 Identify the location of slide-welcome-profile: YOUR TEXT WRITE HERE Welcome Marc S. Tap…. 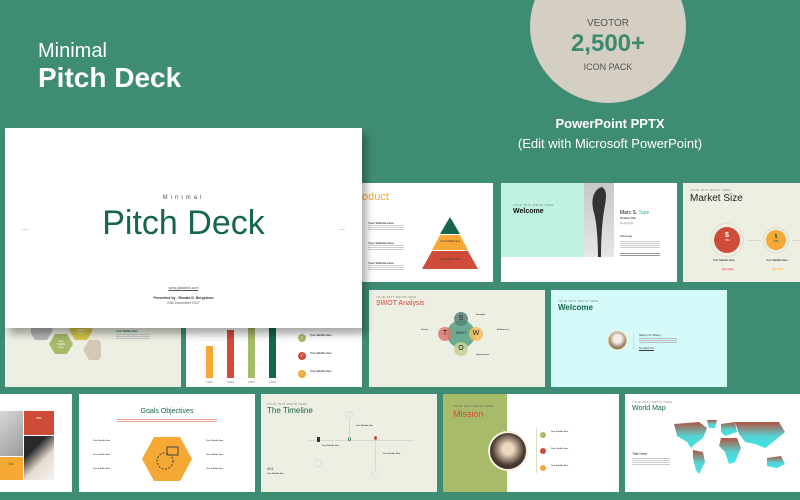
(589, 232).